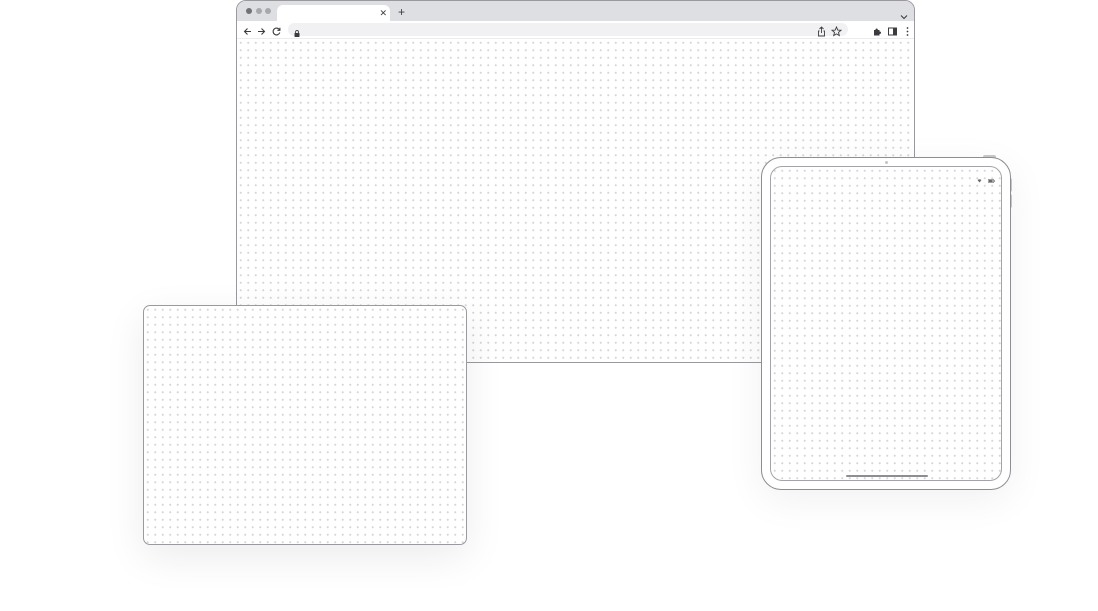 This screenshot has width=1098, height=611. I want to click on ipad-device, so click(886, 323).